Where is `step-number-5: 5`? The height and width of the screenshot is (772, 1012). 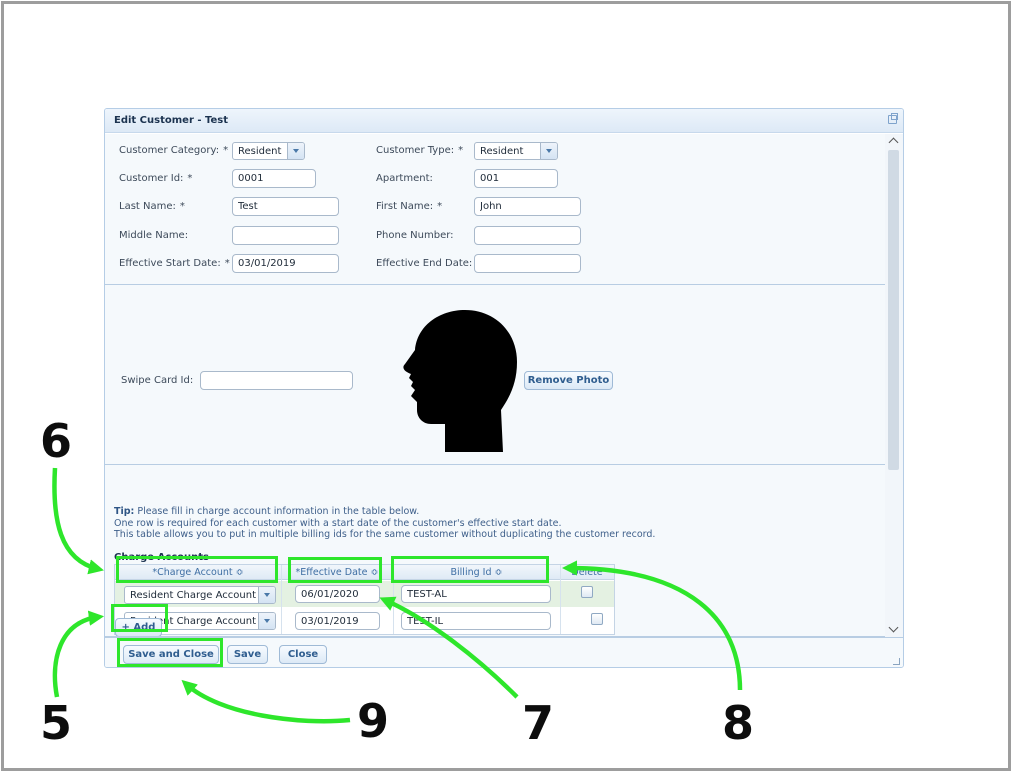
step-number-5: 5 is located at coordinates (56, 723).